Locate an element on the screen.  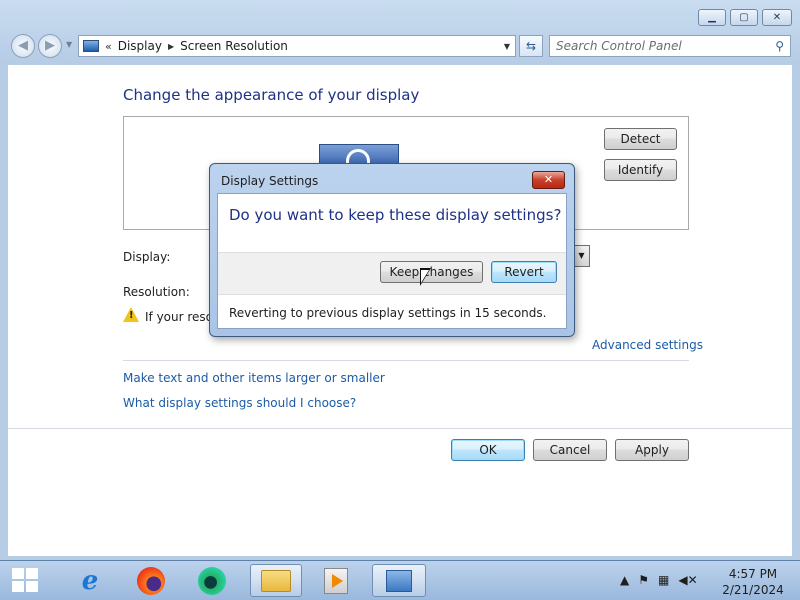
warning-icon is located at coordinates (131, 314).